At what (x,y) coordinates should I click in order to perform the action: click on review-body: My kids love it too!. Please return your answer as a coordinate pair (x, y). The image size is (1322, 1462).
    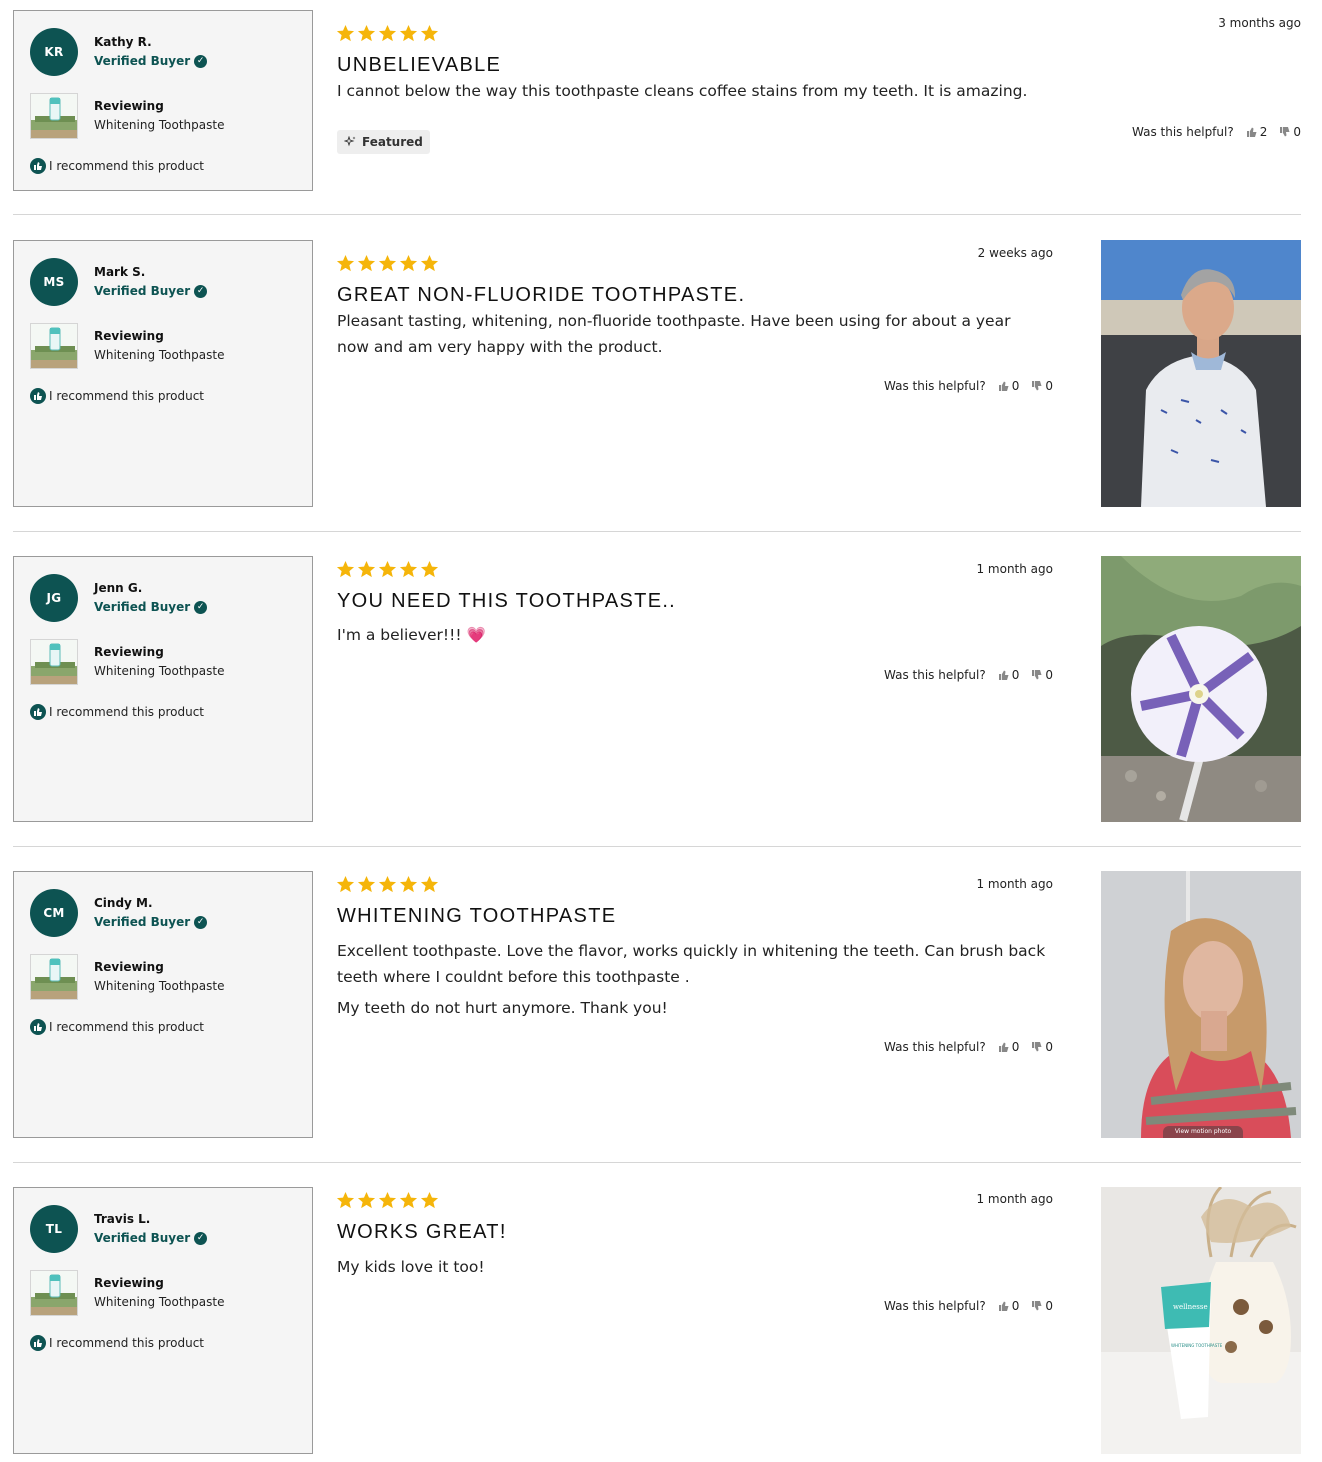
    Looking at the image, I should click on (411, 1267).